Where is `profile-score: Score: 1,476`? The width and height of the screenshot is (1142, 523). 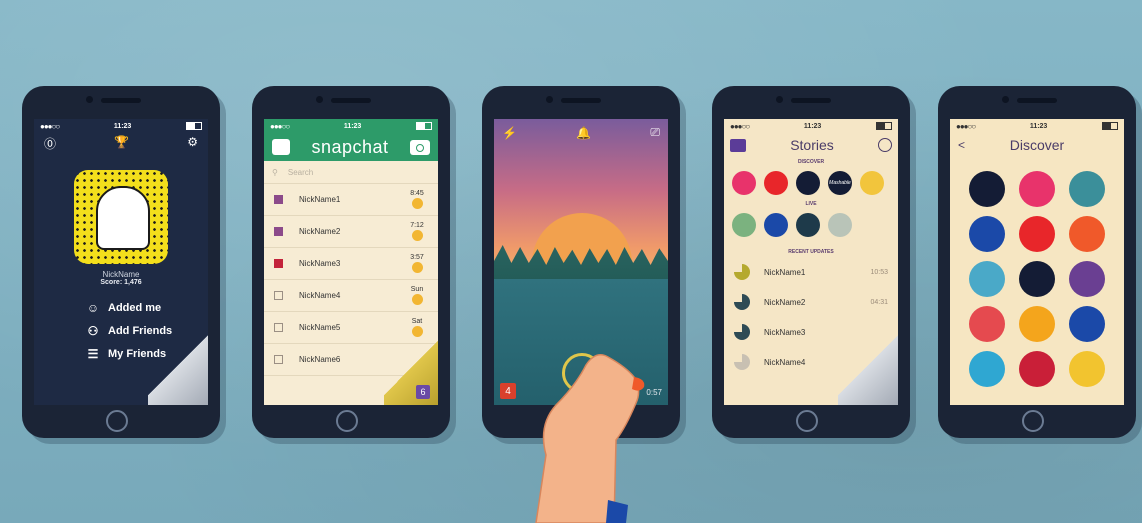 profile-score: Score: 1,476 is located at coordinates (121, 282).